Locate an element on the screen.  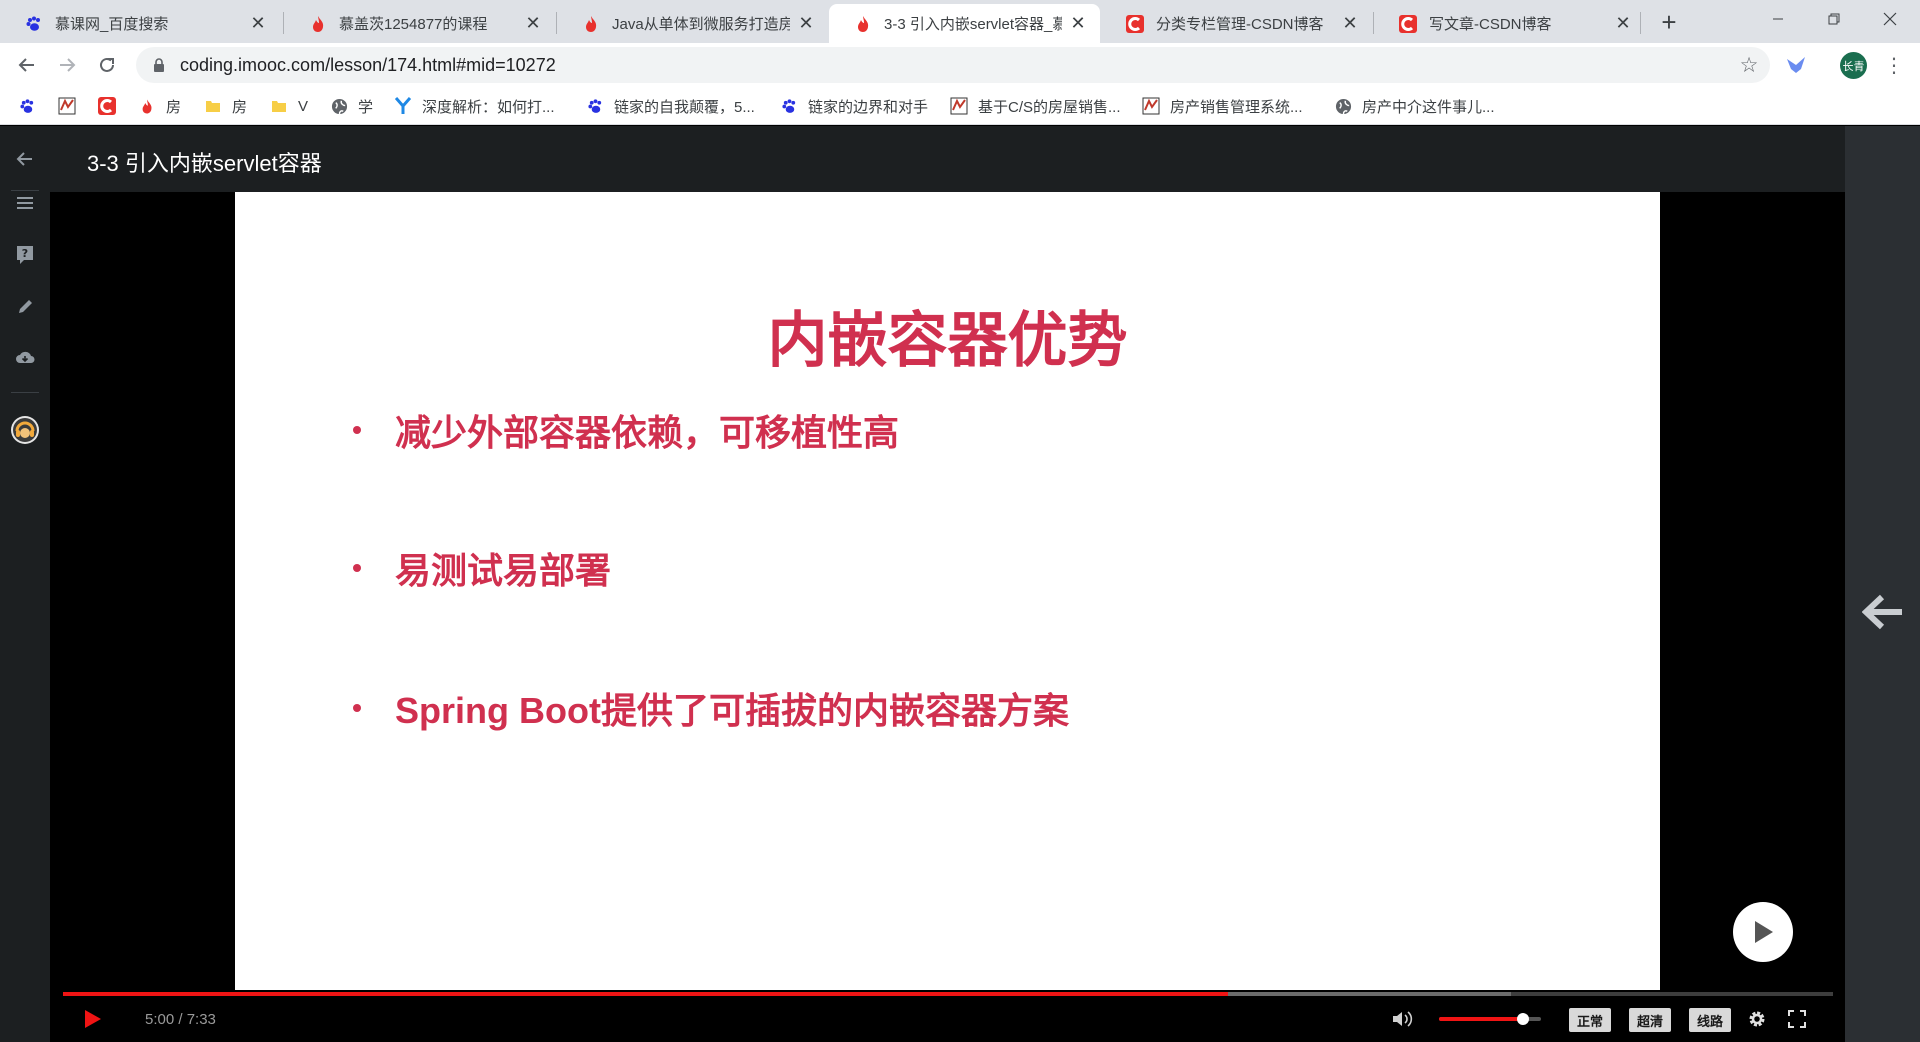
volume-level is located at coordinates (1481, 1019).